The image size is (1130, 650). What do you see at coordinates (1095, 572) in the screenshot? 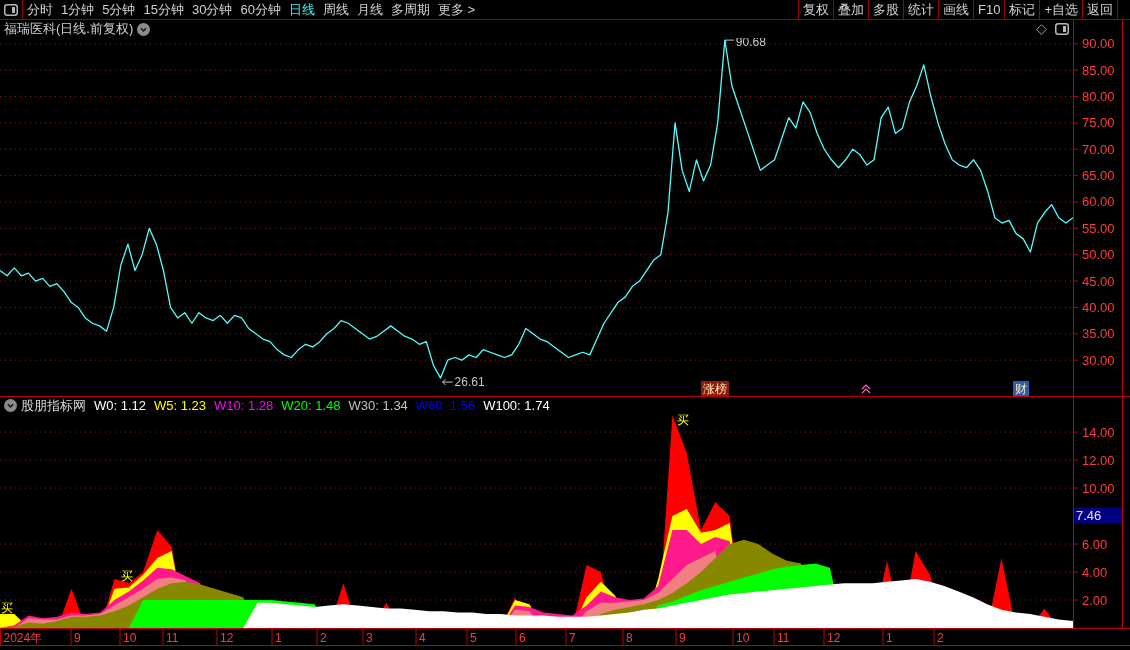
I see `axis-label: 4.00` at bounding box center [1095, 572].